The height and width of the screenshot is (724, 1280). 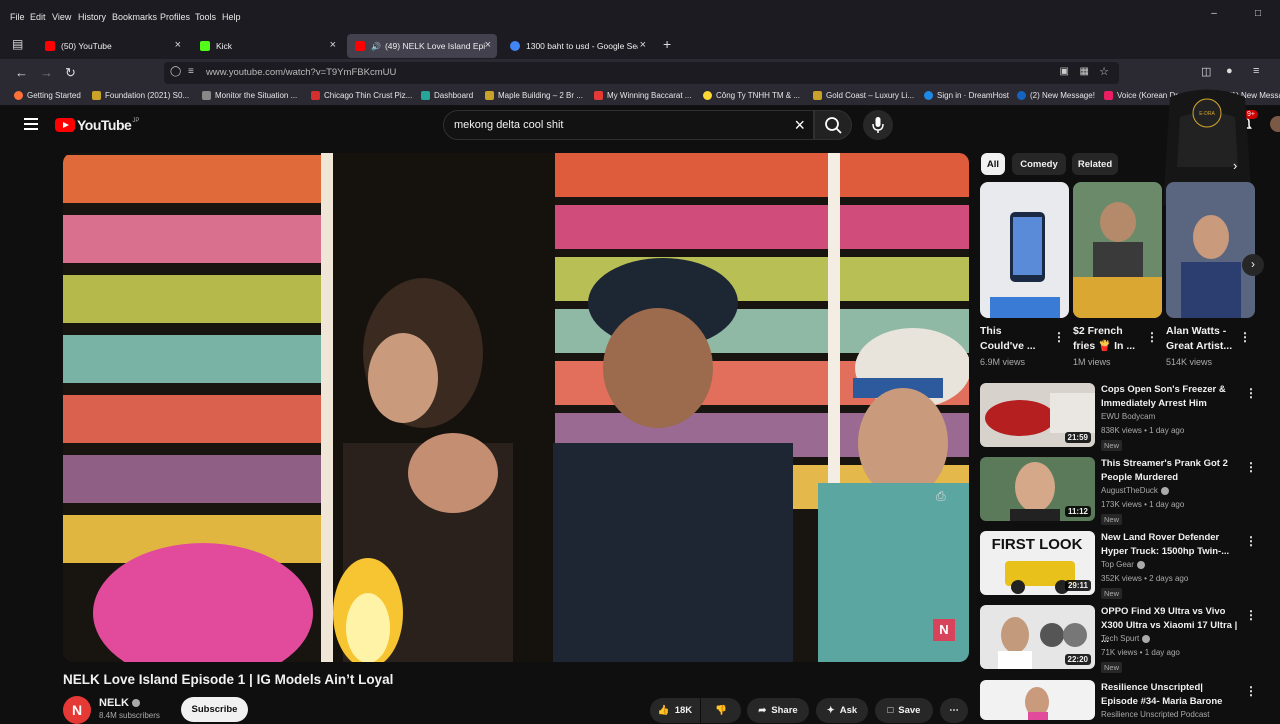 I want to click on new-tab-icon: +, so click(x=667, y=44).